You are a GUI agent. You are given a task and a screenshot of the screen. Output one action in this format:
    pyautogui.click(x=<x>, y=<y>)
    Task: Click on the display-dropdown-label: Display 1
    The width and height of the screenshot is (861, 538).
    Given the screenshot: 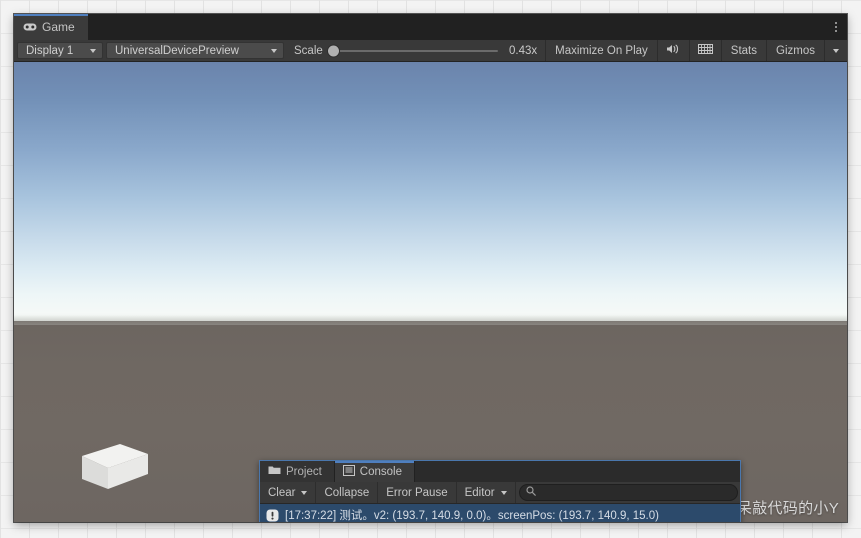 What is the action you would take?
    pyautogui.click(x=50, y=50)
    